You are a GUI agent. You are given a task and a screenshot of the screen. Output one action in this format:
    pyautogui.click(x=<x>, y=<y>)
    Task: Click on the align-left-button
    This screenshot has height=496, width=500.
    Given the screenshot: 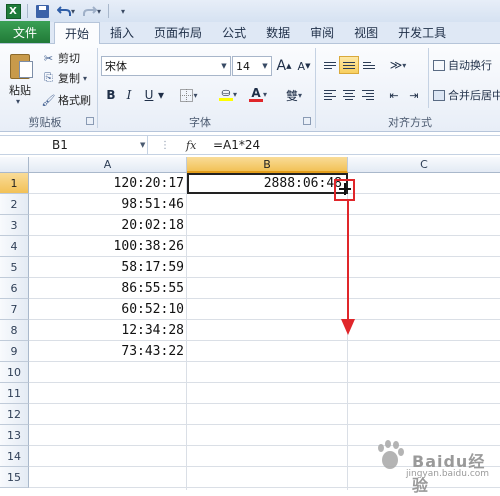 What is the action you would take?
    pyautogui.click(x=330, y=95)
    